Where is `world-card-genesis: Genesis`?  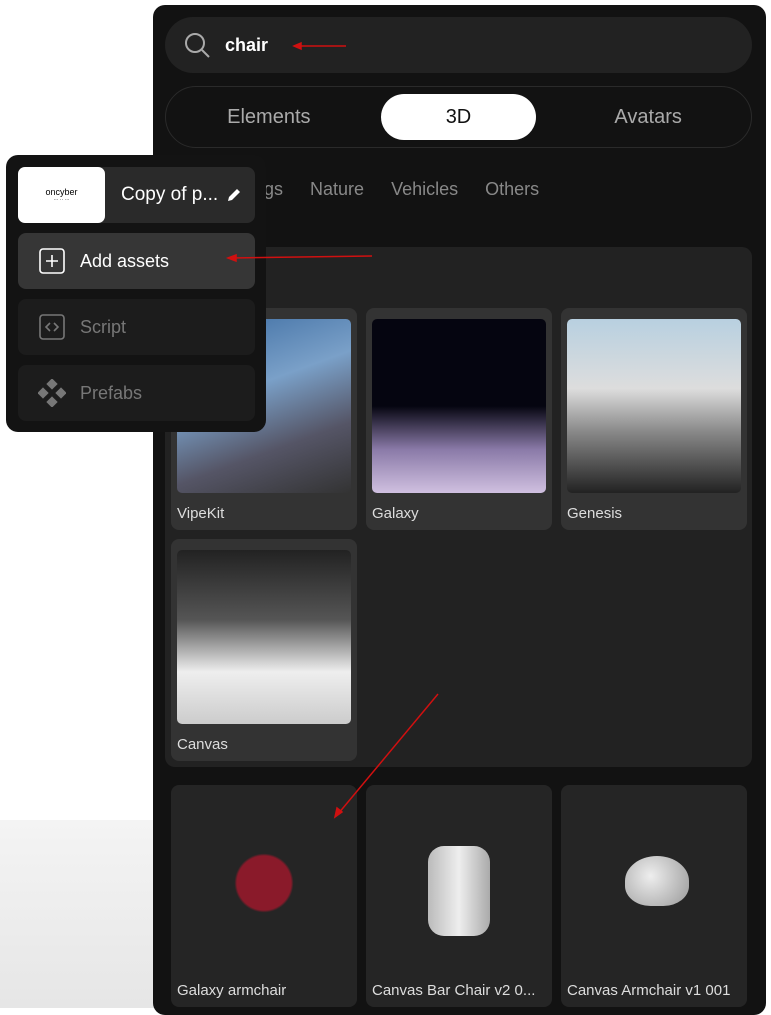
world-card-genesis: Genesis is located at coordinates (654, 419).